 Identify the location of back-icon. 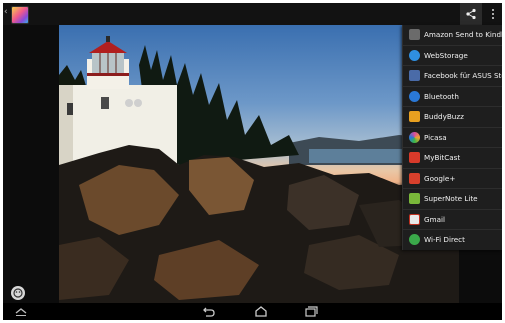
(209, 311).